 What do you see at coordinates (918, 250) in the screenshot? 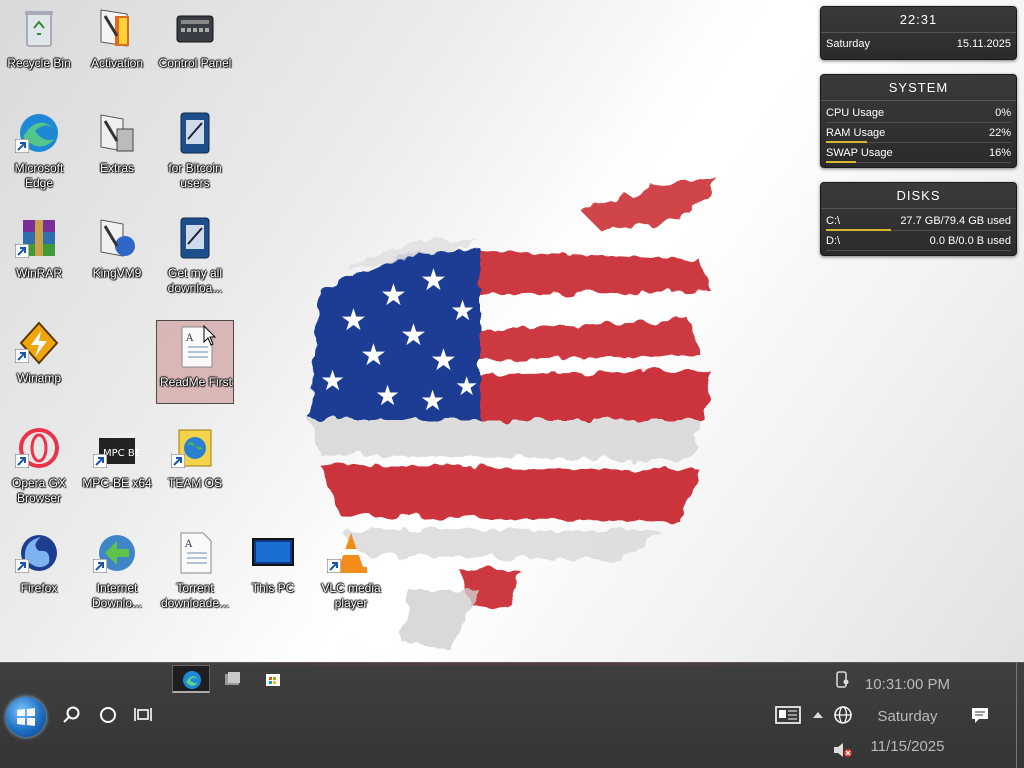
I see `disk-bar-track` at bounding box center [918, 250].